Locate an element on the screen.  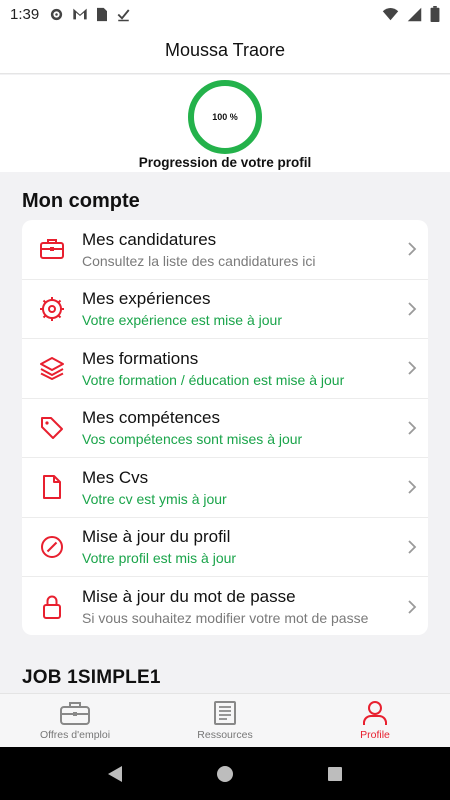
profile-progress: 100 % Progression de votre profil is located at coordinates (225, 123).